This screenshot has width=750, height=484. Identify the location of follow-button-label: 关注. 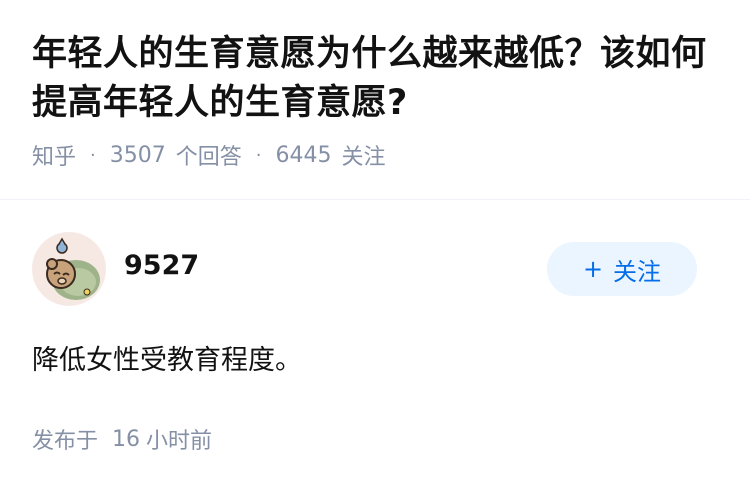
(637, 271).